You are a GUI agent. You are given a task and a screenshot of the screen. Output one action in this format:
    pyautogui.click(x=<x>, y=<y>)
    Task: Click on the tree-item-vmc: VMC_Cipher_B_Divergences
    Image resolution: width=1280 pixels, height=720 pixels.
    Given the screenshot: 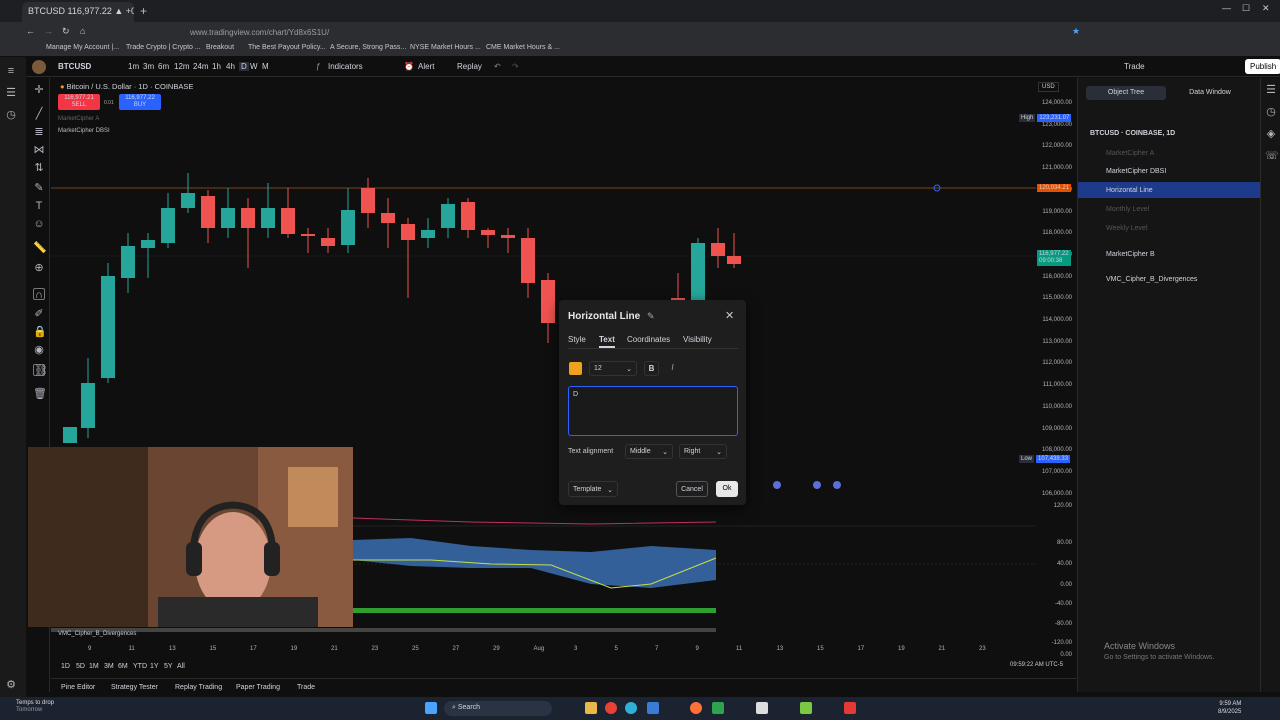 What is the action you would take?
    pyautogui.click(x=1151, y=279)
    